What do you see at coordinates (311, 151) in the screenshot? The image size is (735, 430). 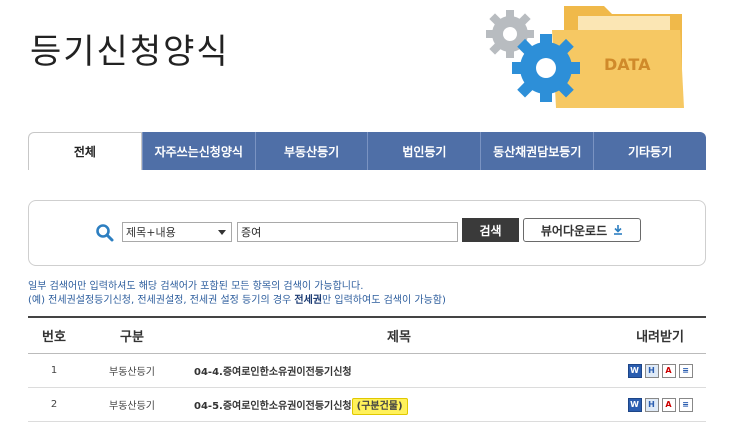 I see `tab-real-estate: 부동산등기` at bounding box center [311, 151].